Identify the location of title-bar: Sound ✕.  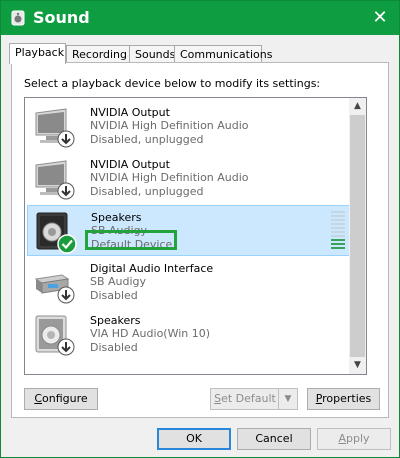
(200, 18).